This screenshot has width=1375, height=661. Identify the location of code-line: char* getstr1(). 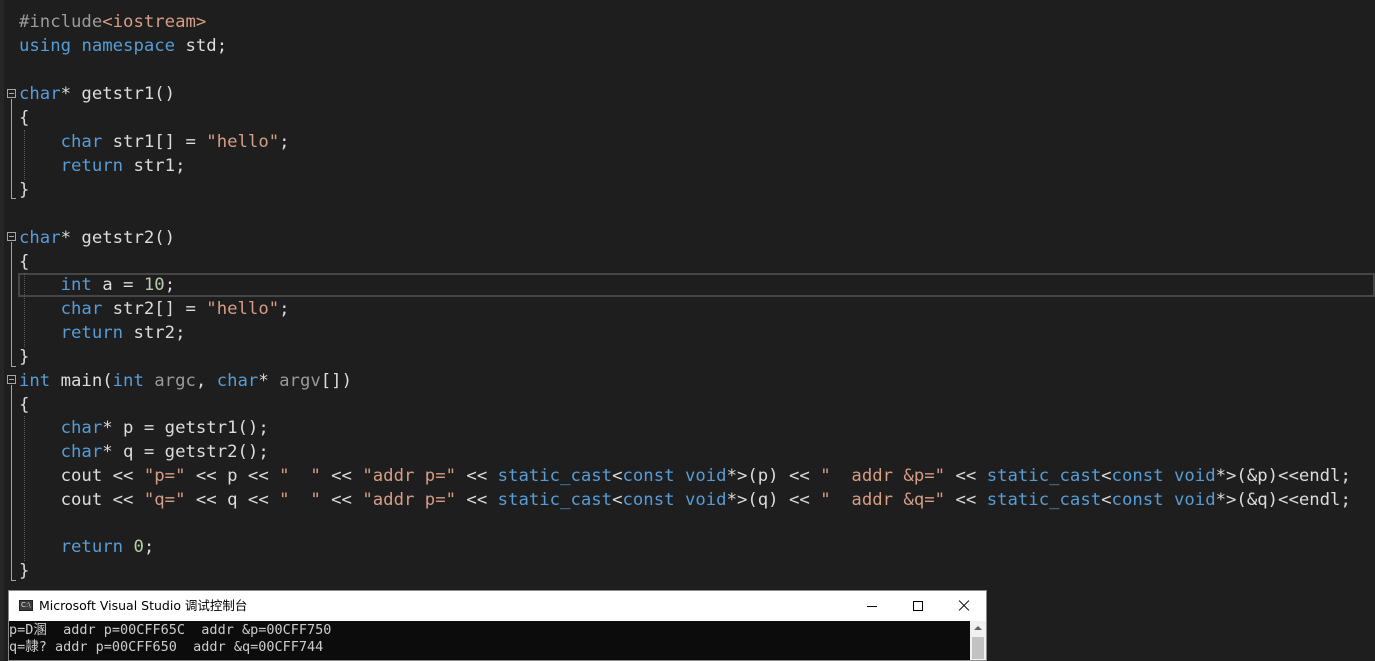
(97, 94).